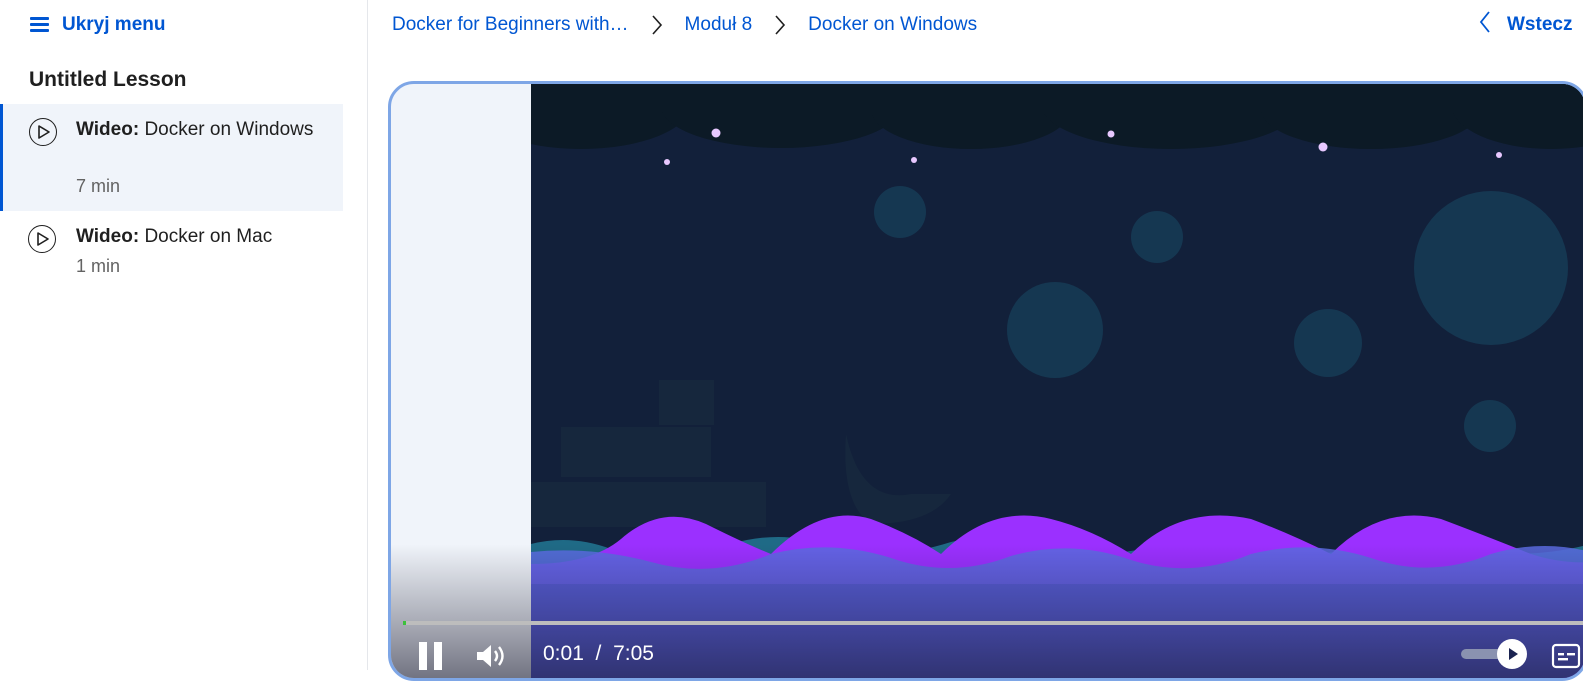 Image resolution: width=1583 pixels, height=681 pixels. I want to click on progress-bar, so click(993, 623).